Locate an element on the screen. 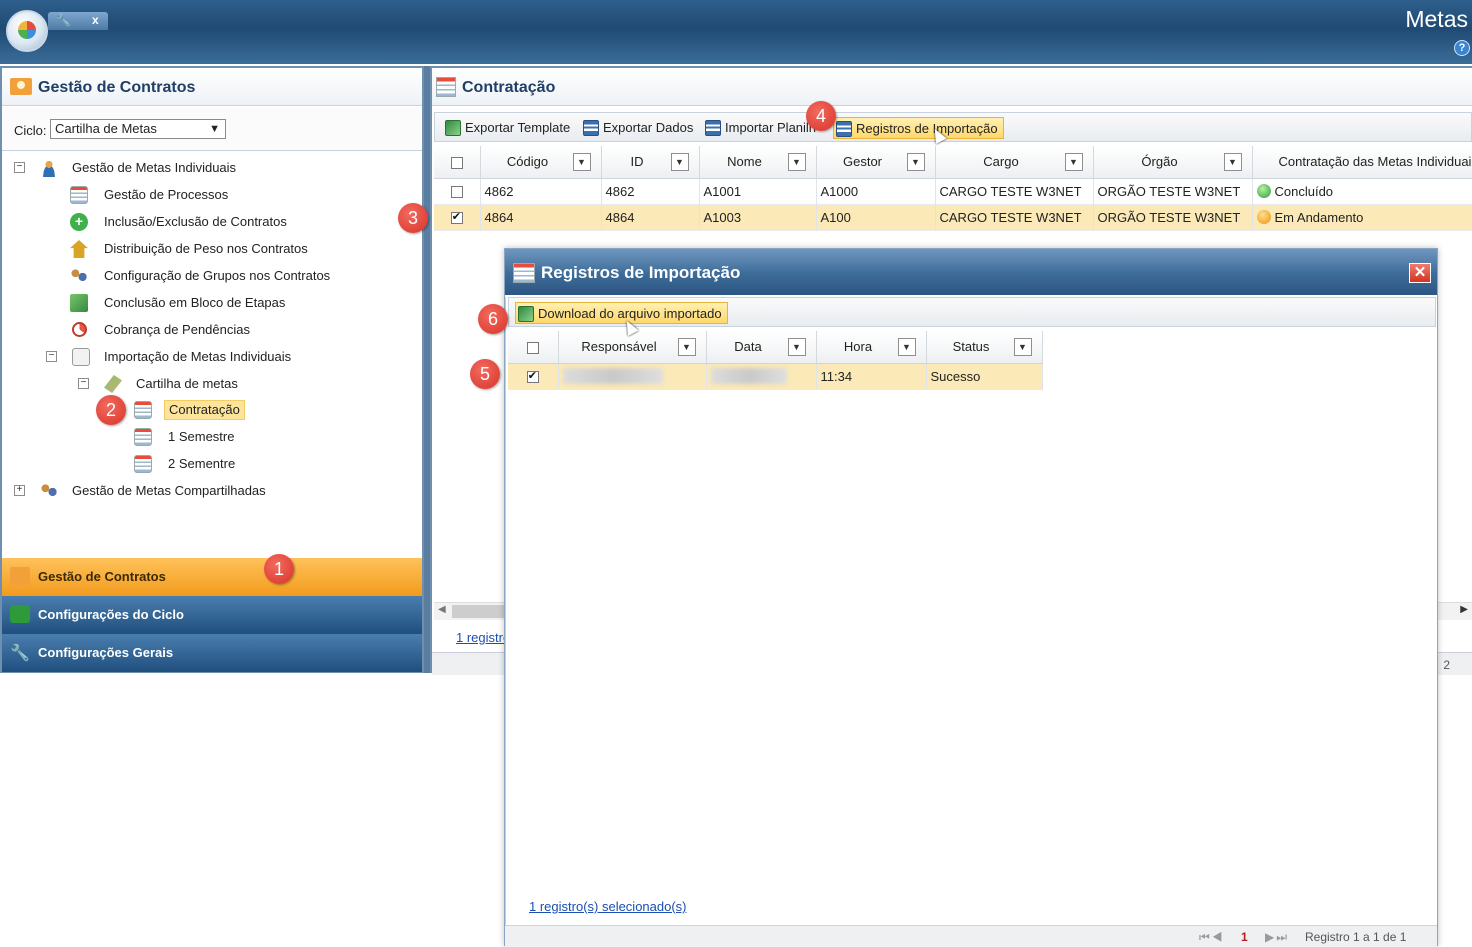 Image resolution: width=1472 pixels, height=947 pixels. step-badge: 3 is located at coordinates (413, 218).